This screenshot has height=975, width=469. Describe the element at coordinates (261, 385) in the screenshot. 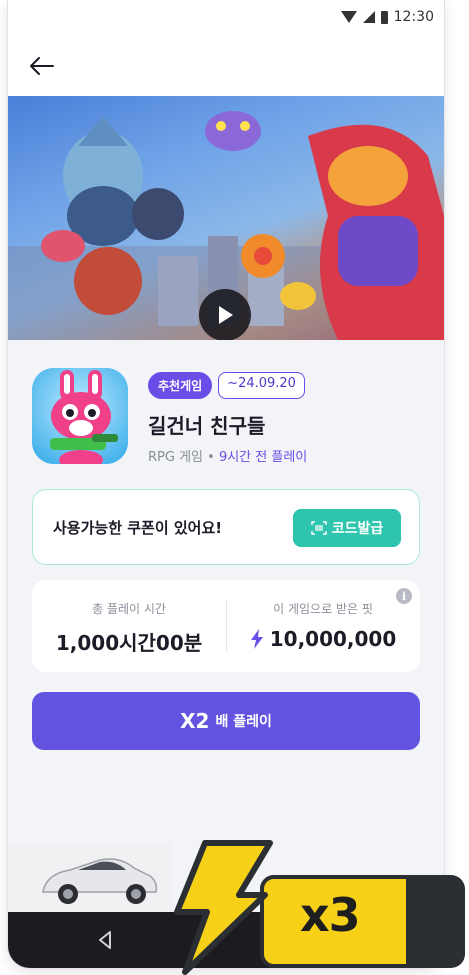

I see `event-date-badge: ~24.09.20` at that location.